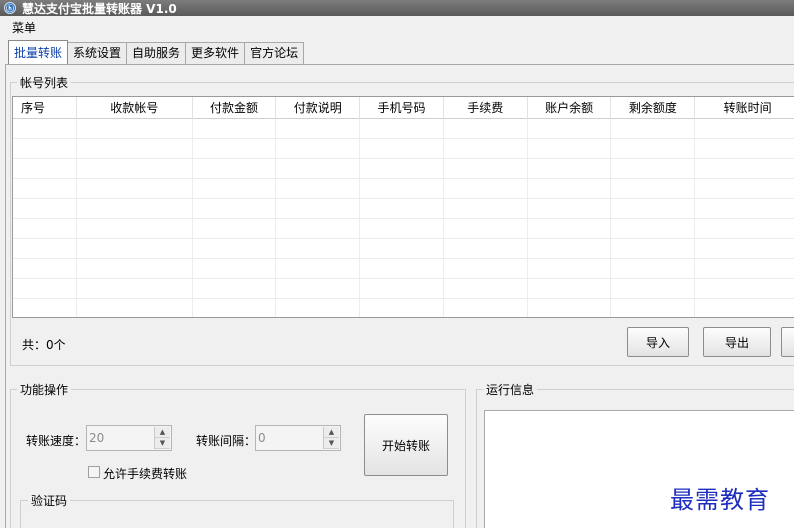  Describe the element at coordinates (406, 445) in the screenshot. I see `start-transfer-button: 开始转账` at that location.